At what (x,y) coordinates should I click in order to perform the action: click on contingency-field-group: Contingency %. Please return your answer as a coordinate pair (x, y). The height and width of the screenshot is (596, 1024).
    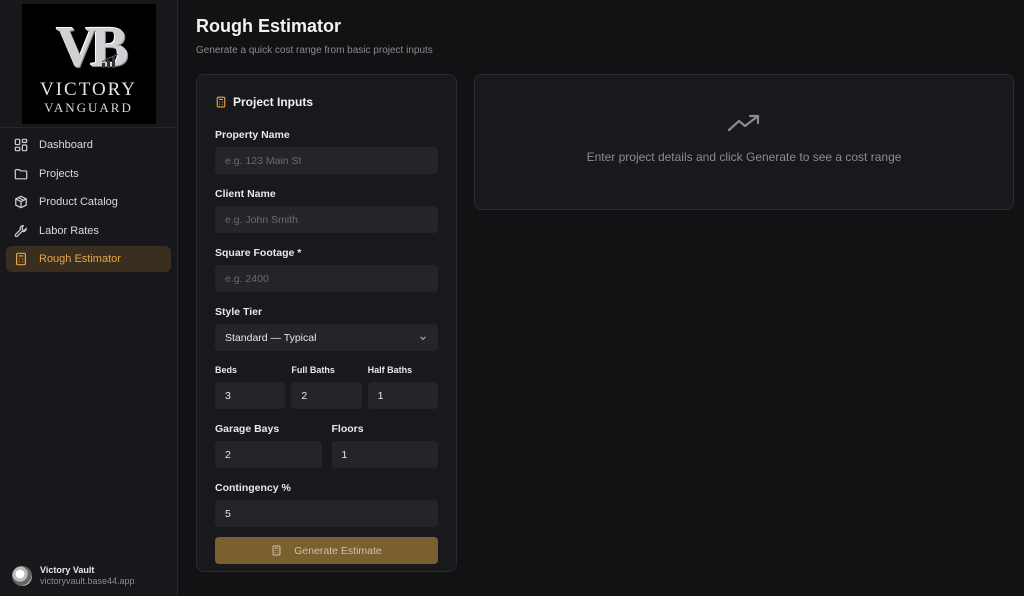
    Looking at the image, I should click on (326, 504).